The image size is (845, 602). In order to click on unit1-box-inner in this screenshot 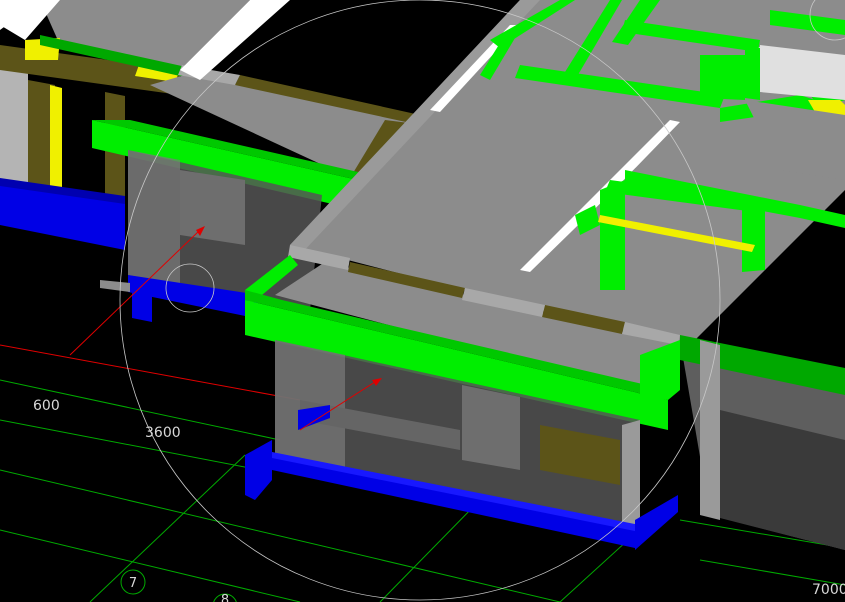, I will do `click(212, 207)`.